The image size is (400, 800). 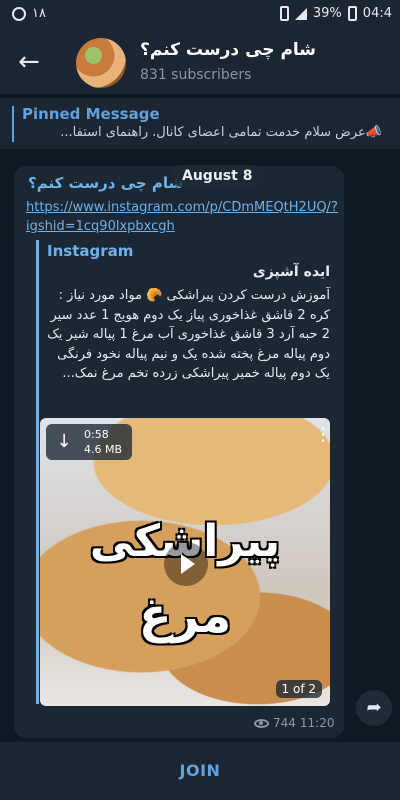 What do you see at coordinates (89, 442) in the screenshot?
I see `video-meta: ↓ 0:58 4.6 MB` at bounding box center [89, 442].